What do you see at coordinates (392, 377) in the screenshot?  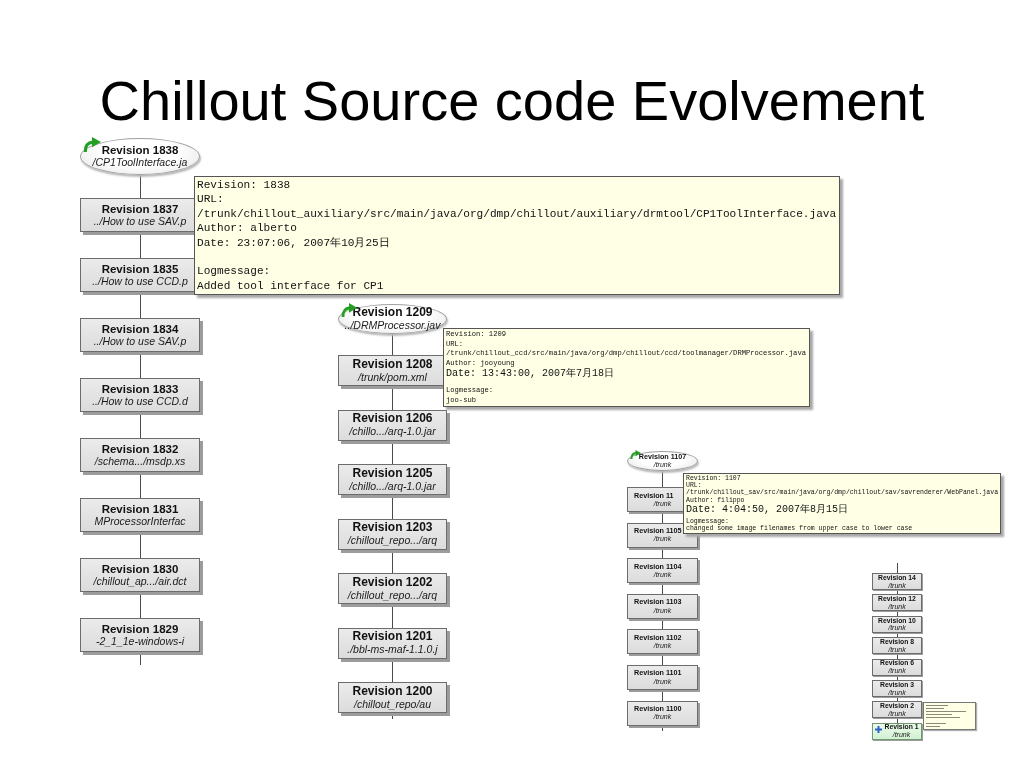 I see `node-path: /trunk/pom.xml` at bounding box center [392, 377].